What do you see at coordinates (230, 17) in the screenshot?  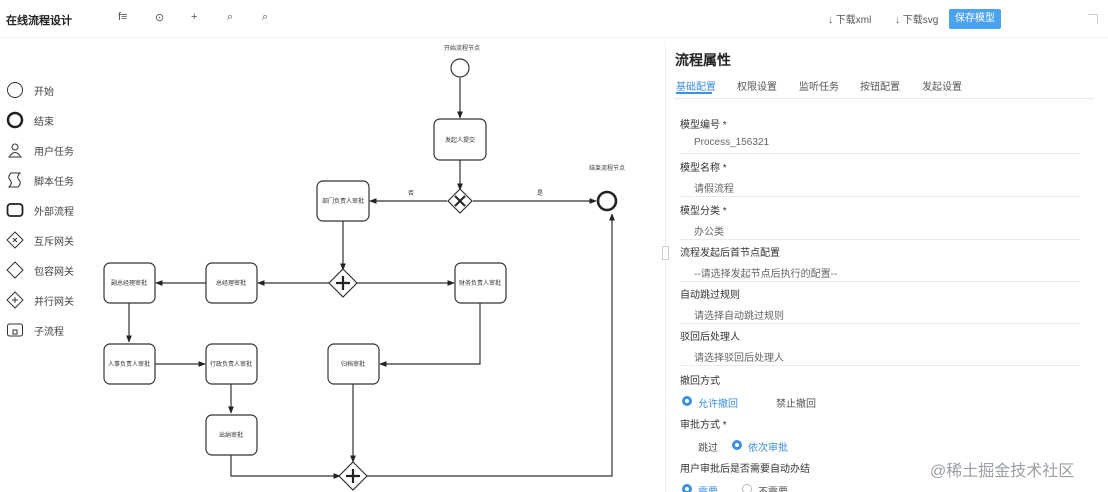 I see `search-button: ⌕` at bounding box center [230, 17].